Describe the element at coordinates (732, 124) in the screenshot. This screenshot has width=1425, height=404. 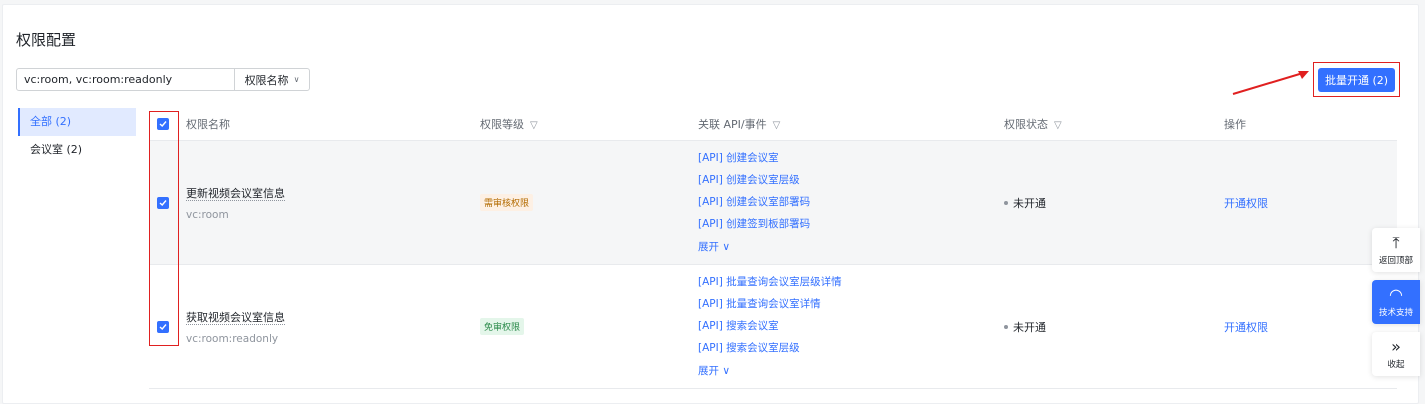
I see `header-api-label: 关联 API/事件` at that location.